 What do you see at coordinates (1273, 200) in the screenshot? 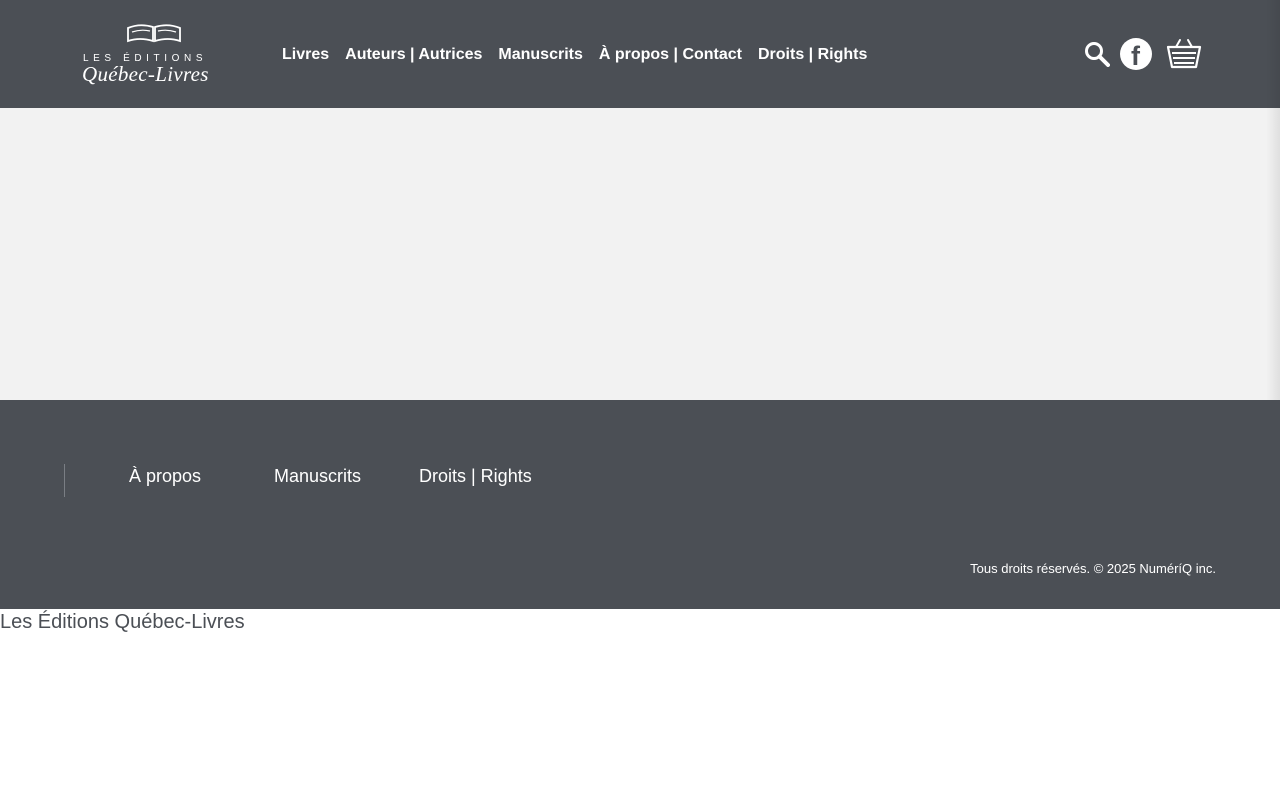
I see `edge-shadow` at bounding box center [1273, 200].